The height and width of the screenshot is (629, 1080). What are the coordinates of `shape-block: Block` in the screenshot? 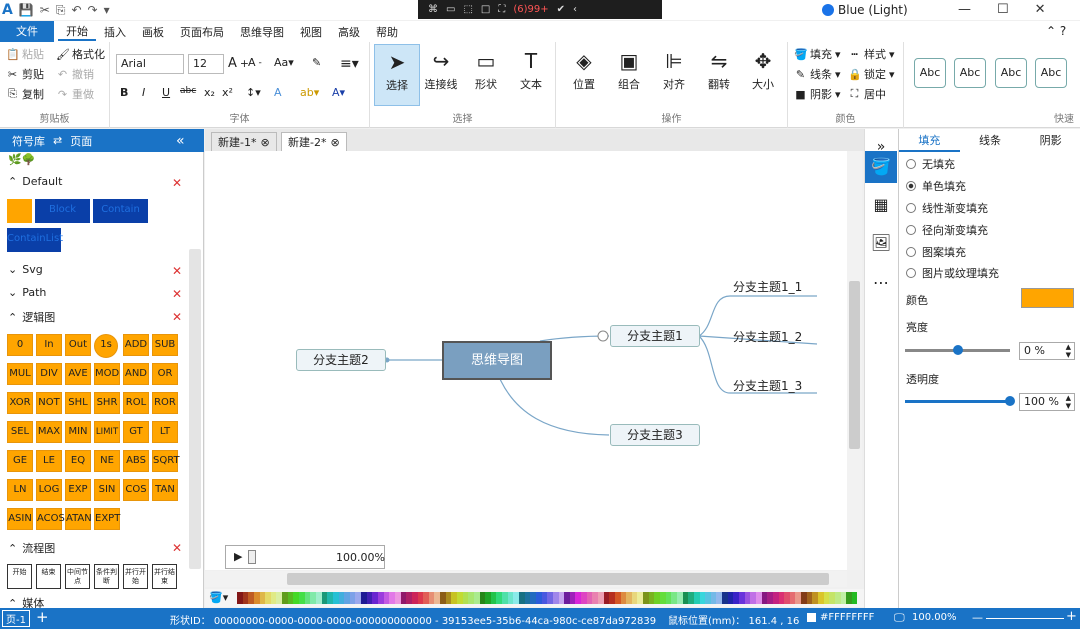 It's located at (62, 211).